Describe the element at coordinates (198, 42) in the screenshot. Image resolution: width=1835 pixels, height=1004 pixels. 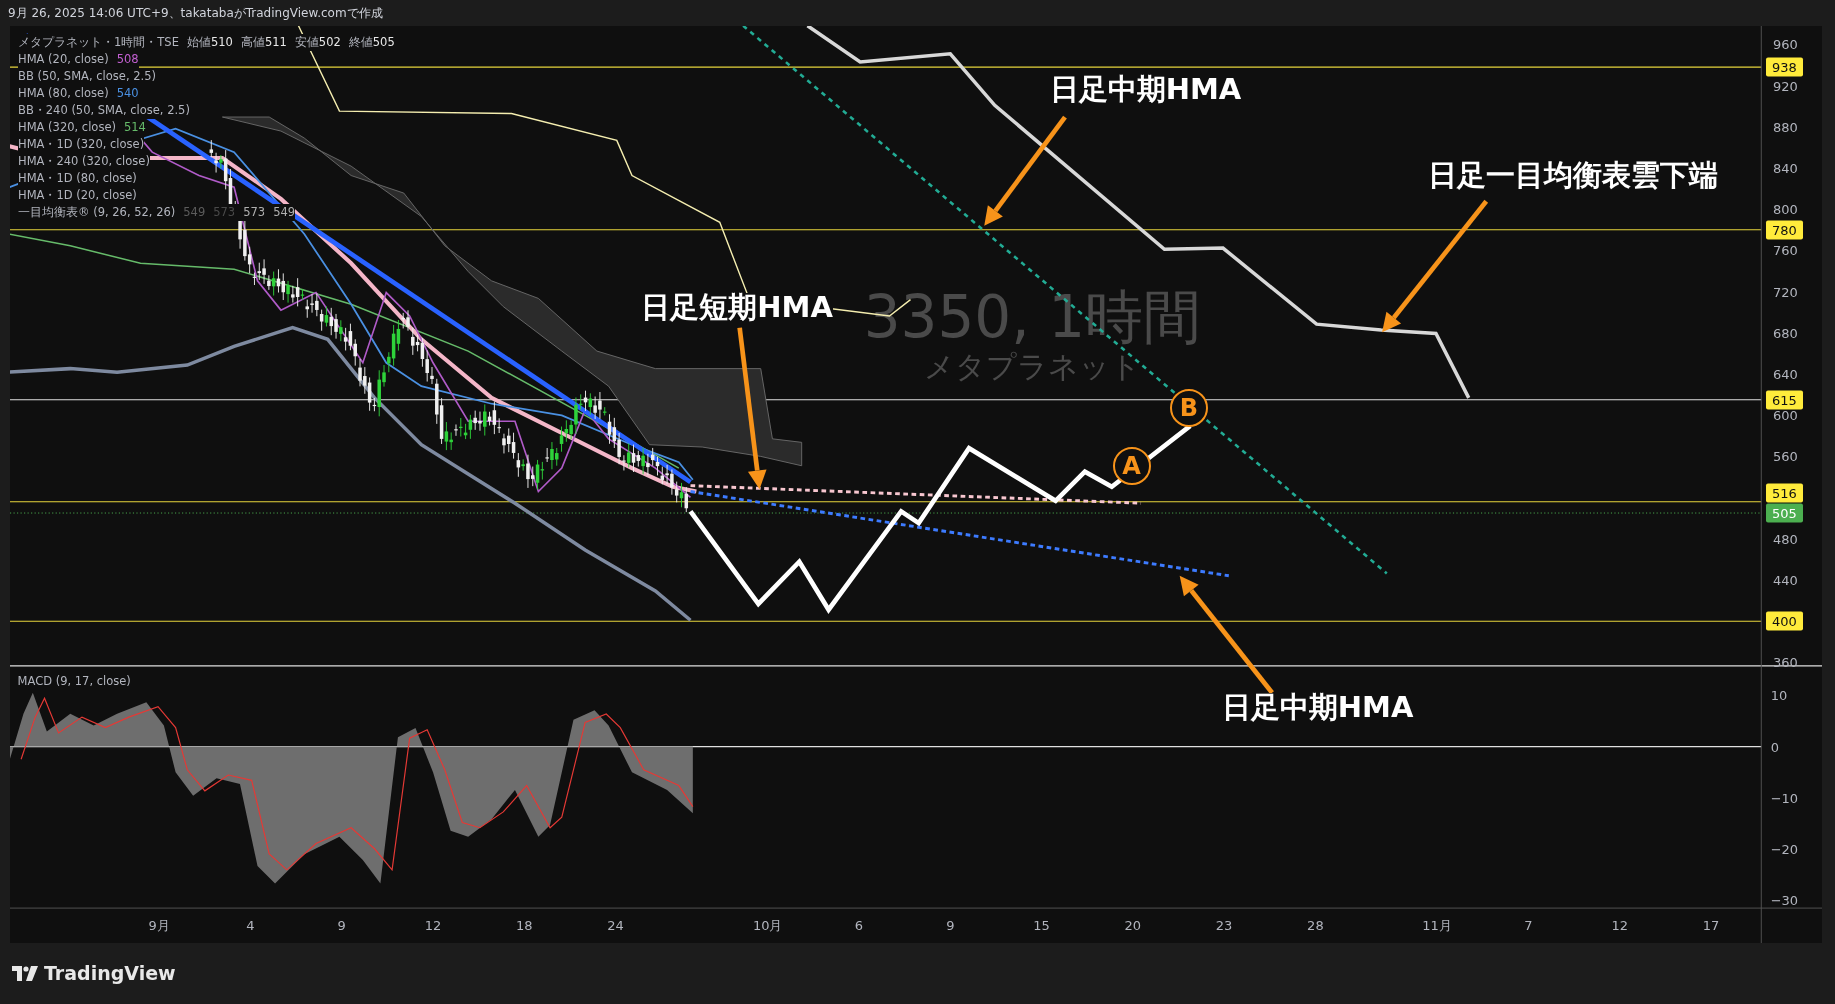
I see `ohlc-label: 始値` at that location.